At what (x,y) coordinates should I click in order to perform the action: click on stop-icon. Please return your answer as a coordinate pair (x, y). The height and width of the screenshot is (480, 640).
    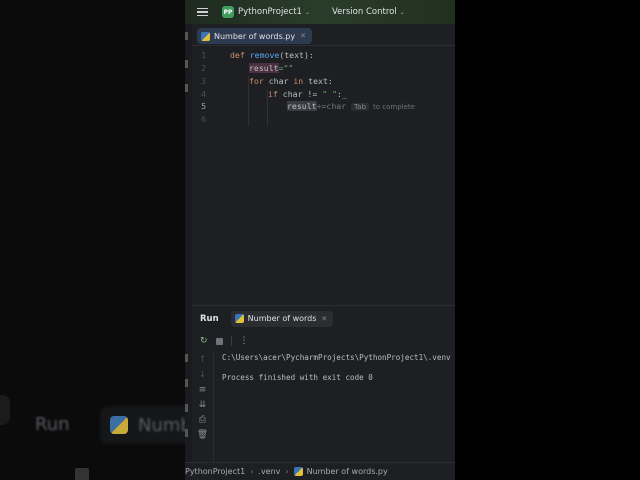
    Looking at the image, I should click on (219, 341).